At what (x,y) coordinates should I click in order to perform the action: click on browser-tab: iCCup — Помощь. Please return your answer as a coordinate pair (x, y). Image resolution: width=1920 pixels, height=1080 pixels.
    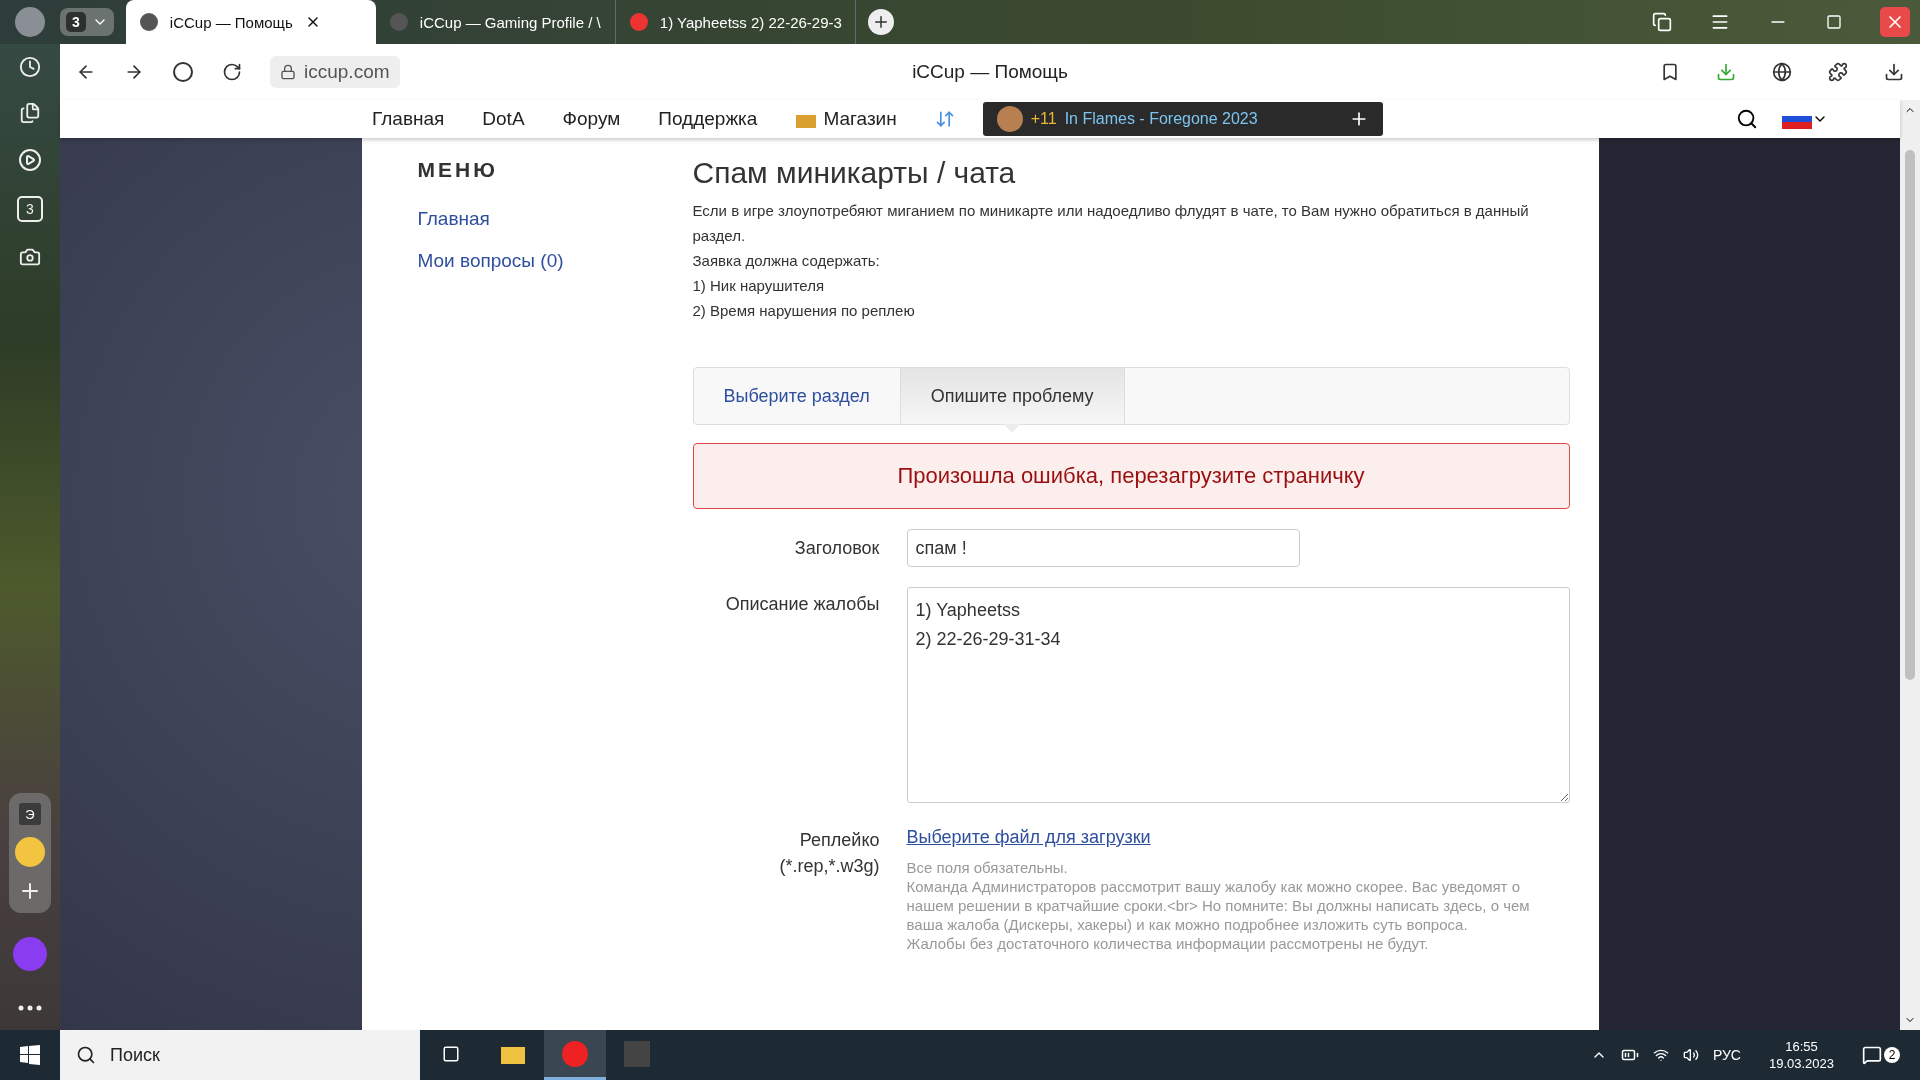
    Looking at the image, I should click on (250, 22).